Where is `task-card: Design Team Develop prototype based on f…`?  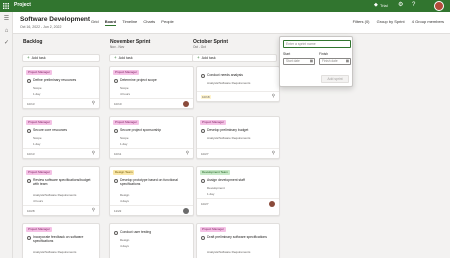 task-card: Design Team Develop prototype based on f… is located at coordinates (151, 191).